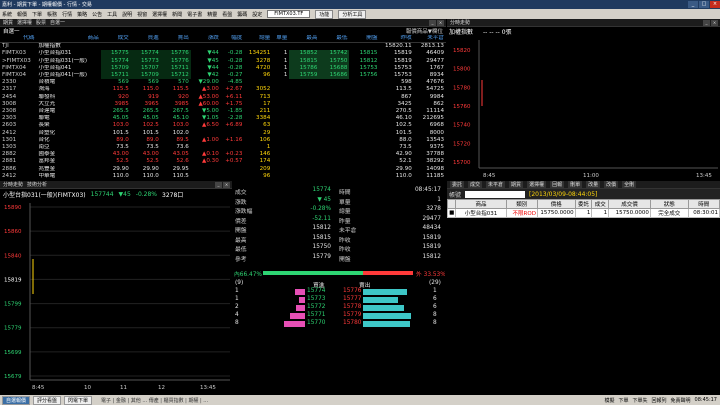 The height and width of the screenshot is (405, 720). What do you see at coordinates (41, 22) in the screenshot?
I see `quote-tab: 股票` at bounding box center [41, 22].